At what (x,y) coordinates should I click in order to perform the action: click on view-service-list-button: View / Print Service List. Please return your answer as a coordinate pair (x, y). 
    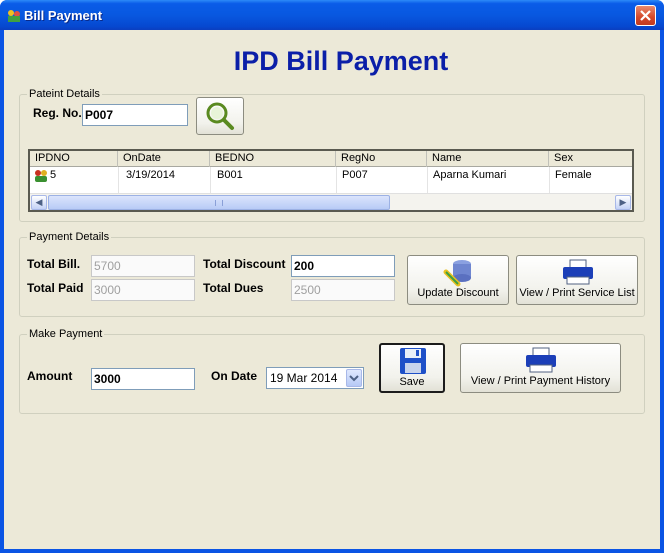
    Looking at the image, I should click on (577, 280).